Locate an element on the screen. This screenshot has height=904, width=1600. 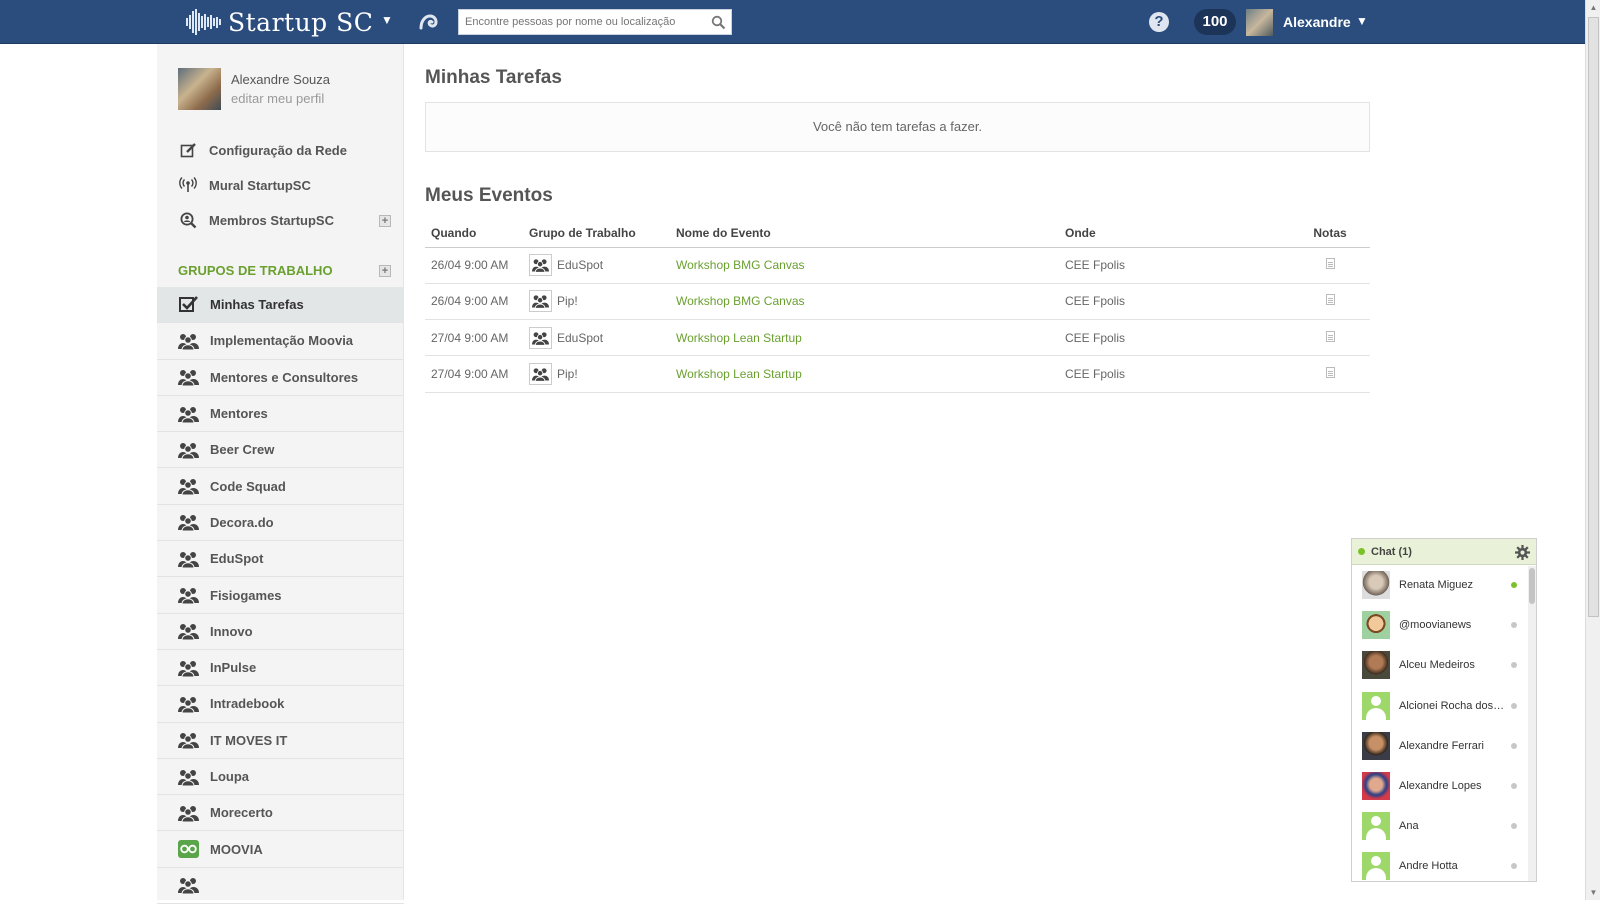
sidebar-link-members: Membros StartupSC is located at coordinates (256, 220).